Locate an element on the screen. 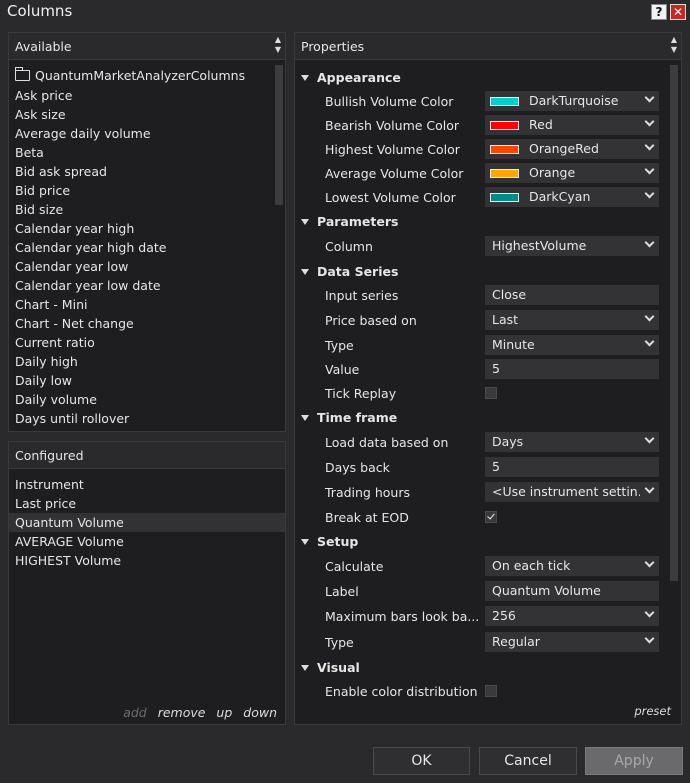 The image size is (690, 783). highest-color-select: OrangeRed is located at coordinates (572, 149).